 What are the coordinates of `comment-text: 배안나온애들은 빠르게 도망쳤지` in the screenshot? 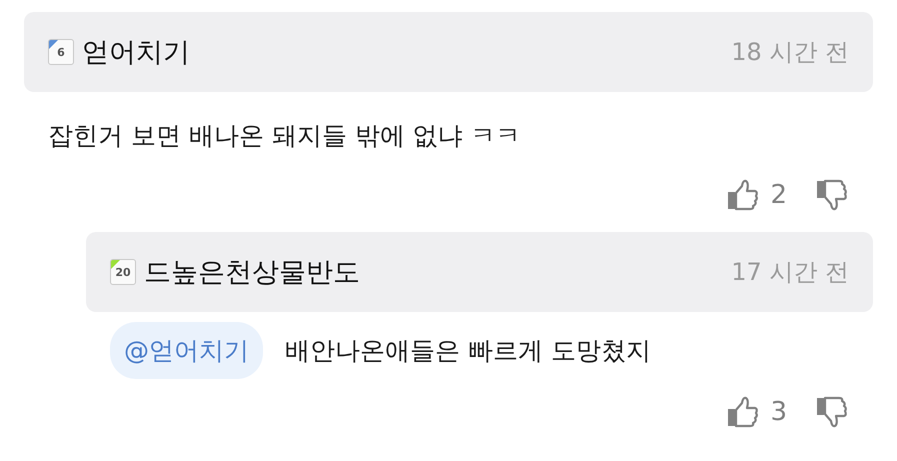 It's located at (468, 351).